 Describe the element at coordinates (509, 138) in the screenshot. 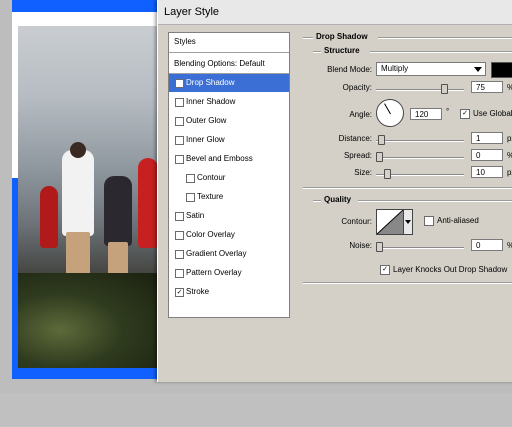

I see `distance-unit: px` at that location.